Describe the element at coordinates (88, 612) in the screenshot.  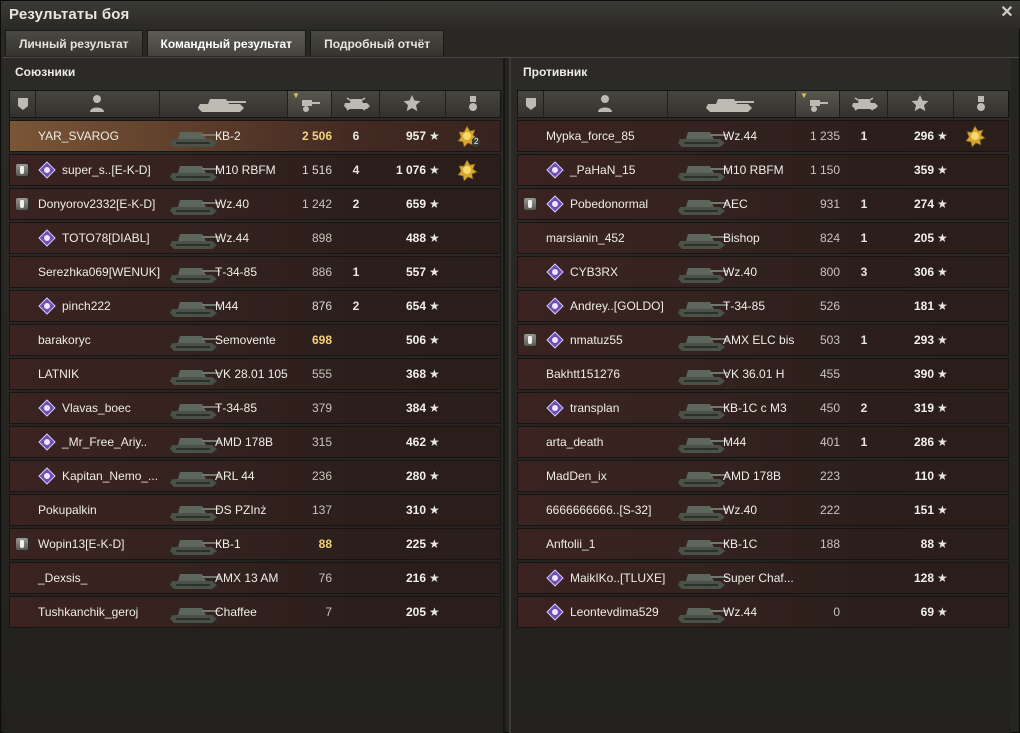
I see `player-name: Tushkanchik_geroj` at that location.